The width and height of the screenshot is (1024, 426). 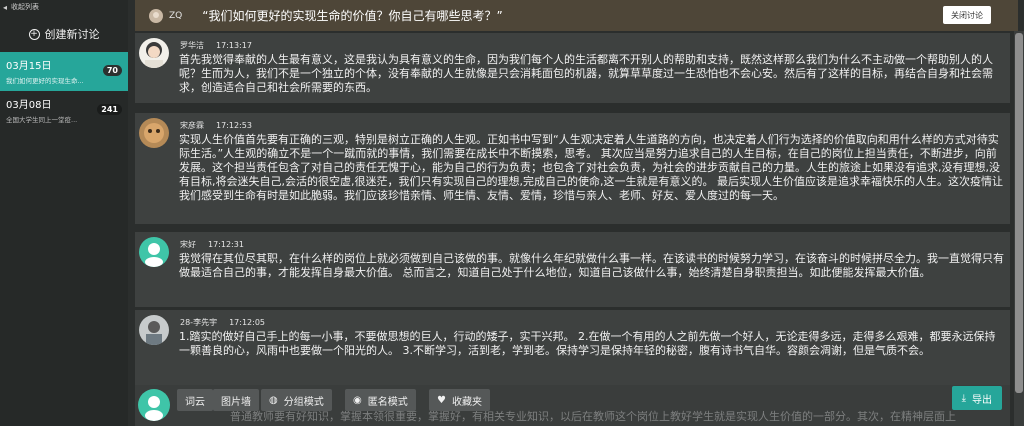 What do you see at coordinates (273, 400) in the screenshot?
I see `group-icon: ◍` at bounding box center [273, 400].